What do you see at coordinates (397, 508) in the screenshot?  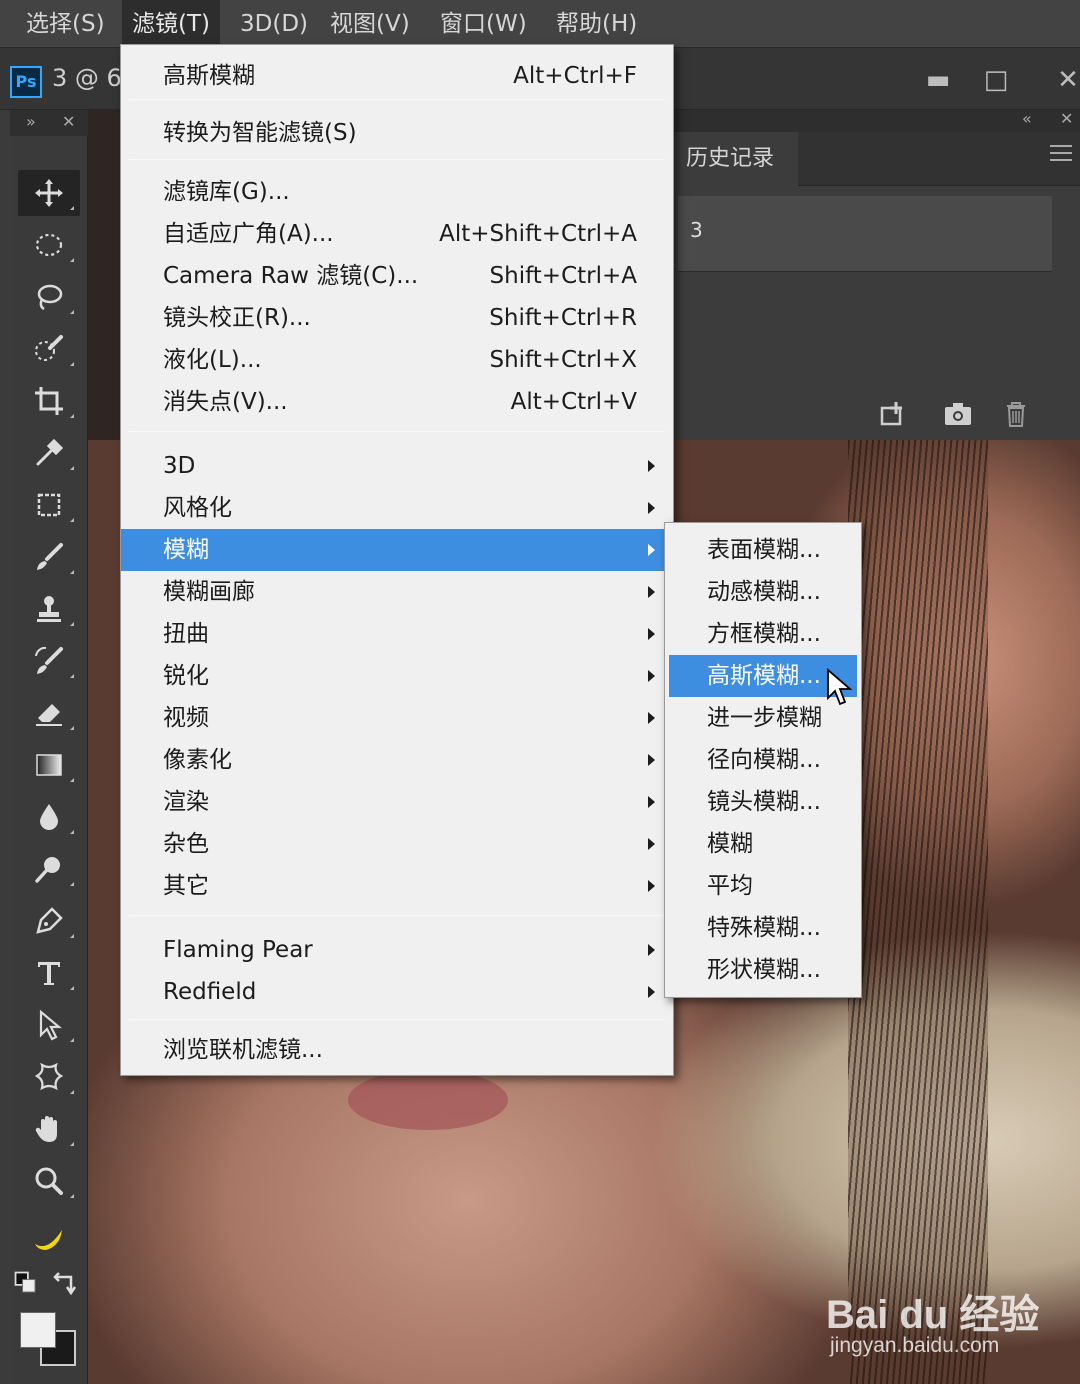 I see `submenu-stylize: 风格化` at bounding box center [397, 508].